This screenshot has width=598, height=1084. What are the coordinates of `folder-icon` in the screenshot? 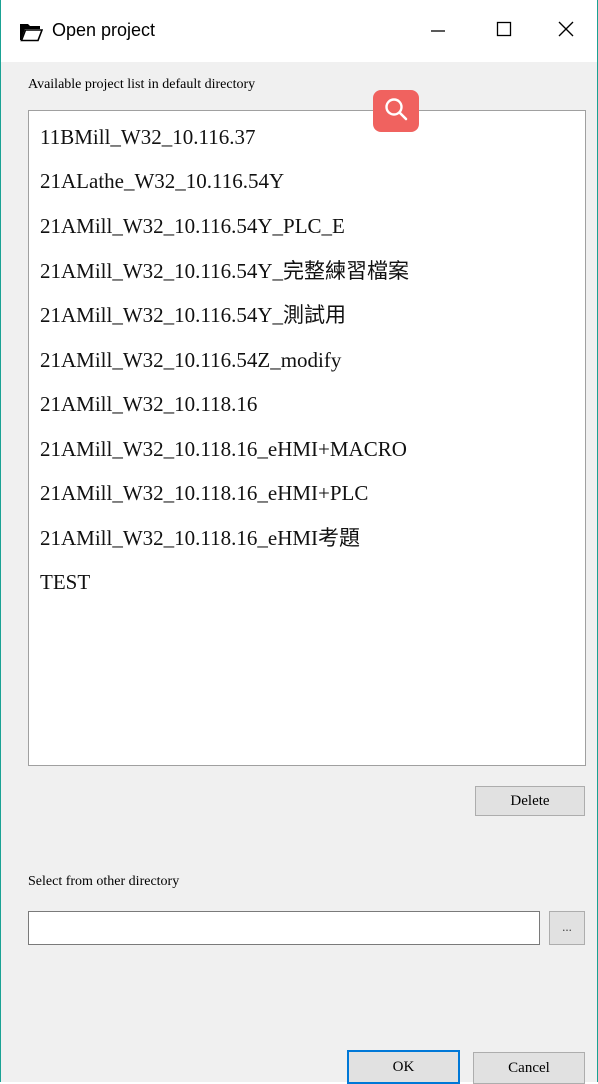 It's located at (31, 32).